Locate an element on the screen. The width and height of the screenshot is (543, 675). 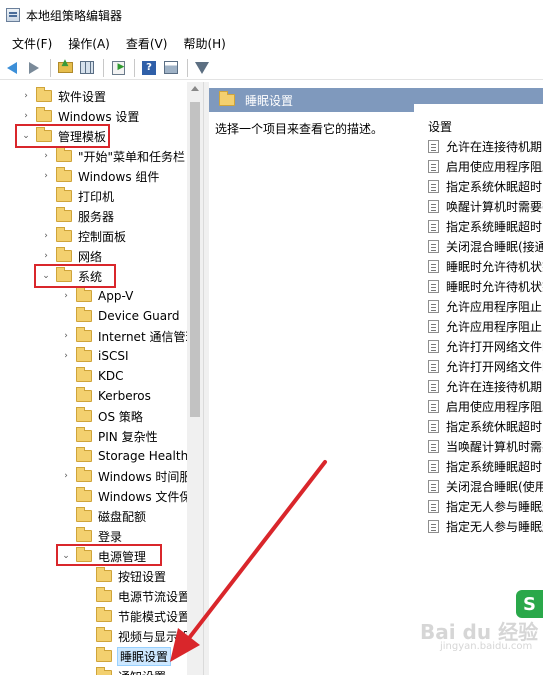
tree-item: 通知设置 is located at coordinates (123, 670).